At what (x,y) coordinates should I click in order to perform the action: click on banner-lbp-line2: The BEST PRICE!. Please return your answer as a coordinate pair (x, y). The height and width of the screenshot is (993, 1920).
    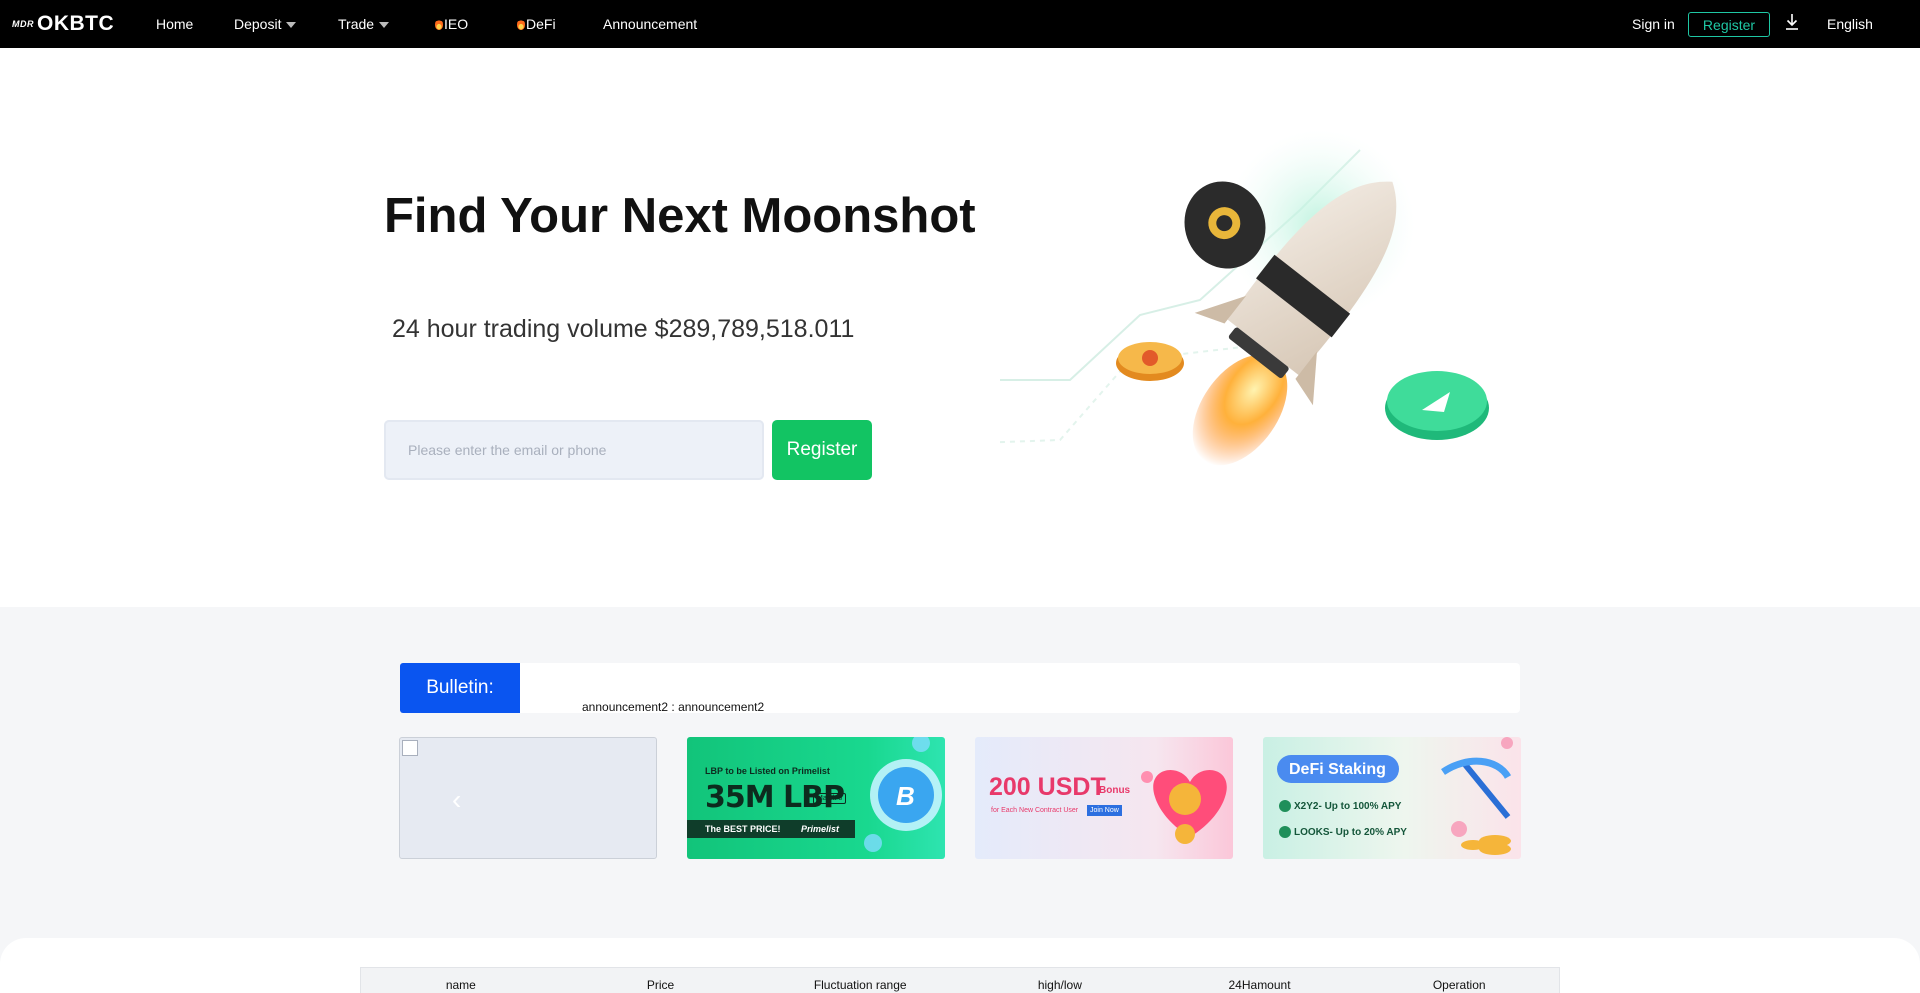
    Looking at the image, I should click on (743, 829).